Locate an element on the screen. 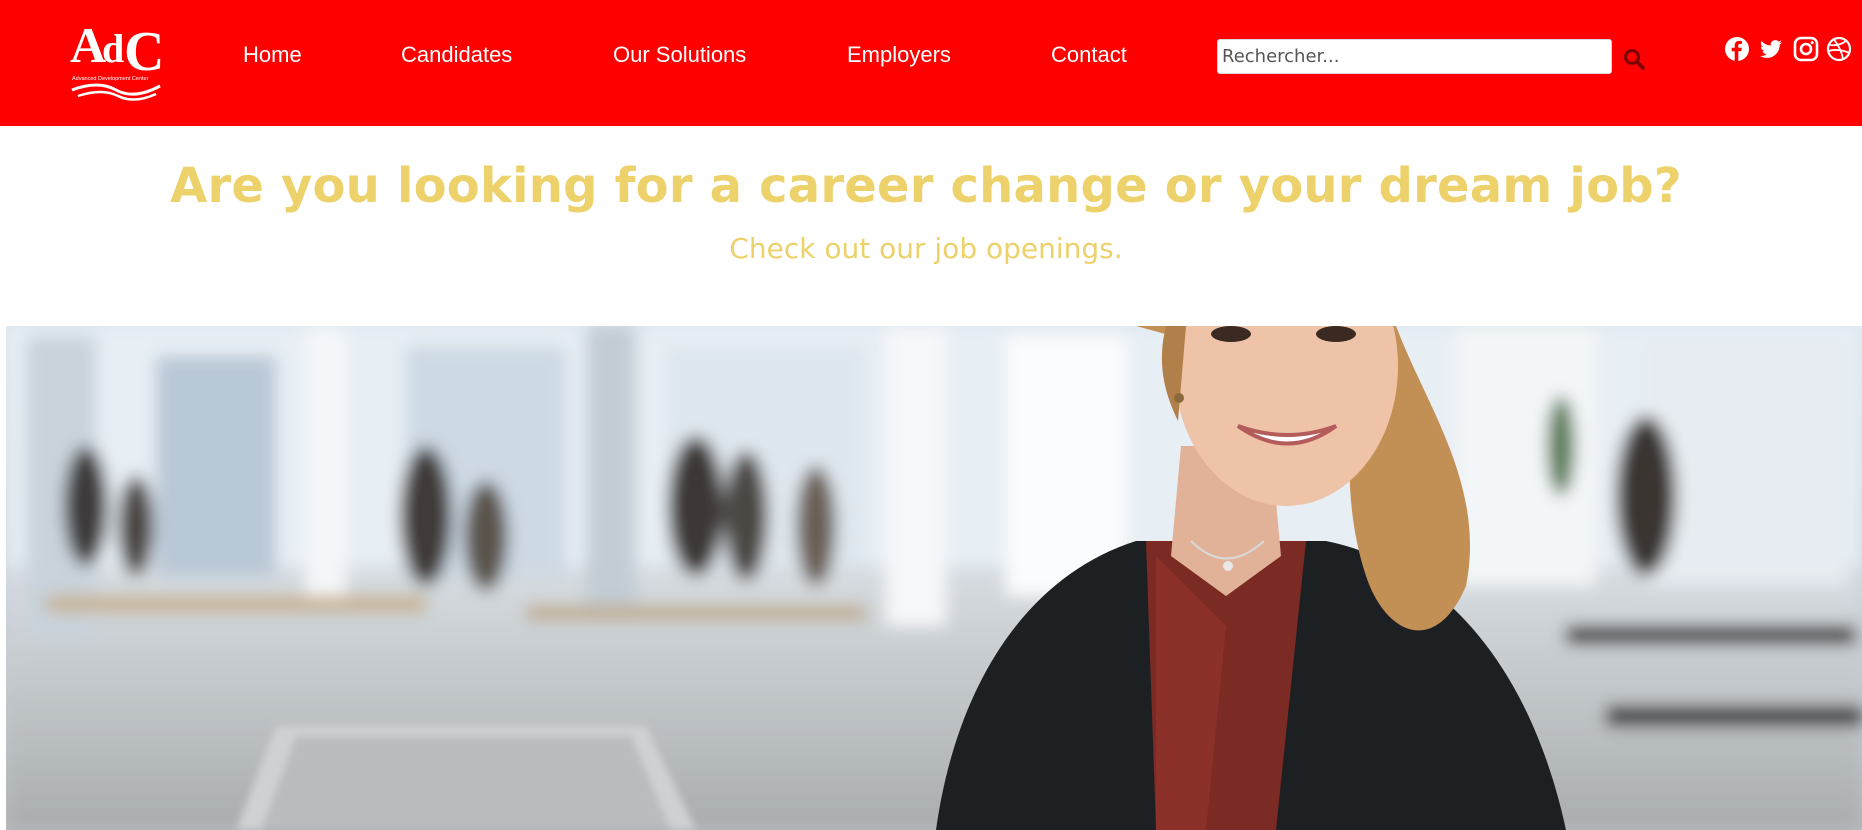 The width and height of the screenshot is (1862, 830). search-icon is located at coordinates (1634, 59).